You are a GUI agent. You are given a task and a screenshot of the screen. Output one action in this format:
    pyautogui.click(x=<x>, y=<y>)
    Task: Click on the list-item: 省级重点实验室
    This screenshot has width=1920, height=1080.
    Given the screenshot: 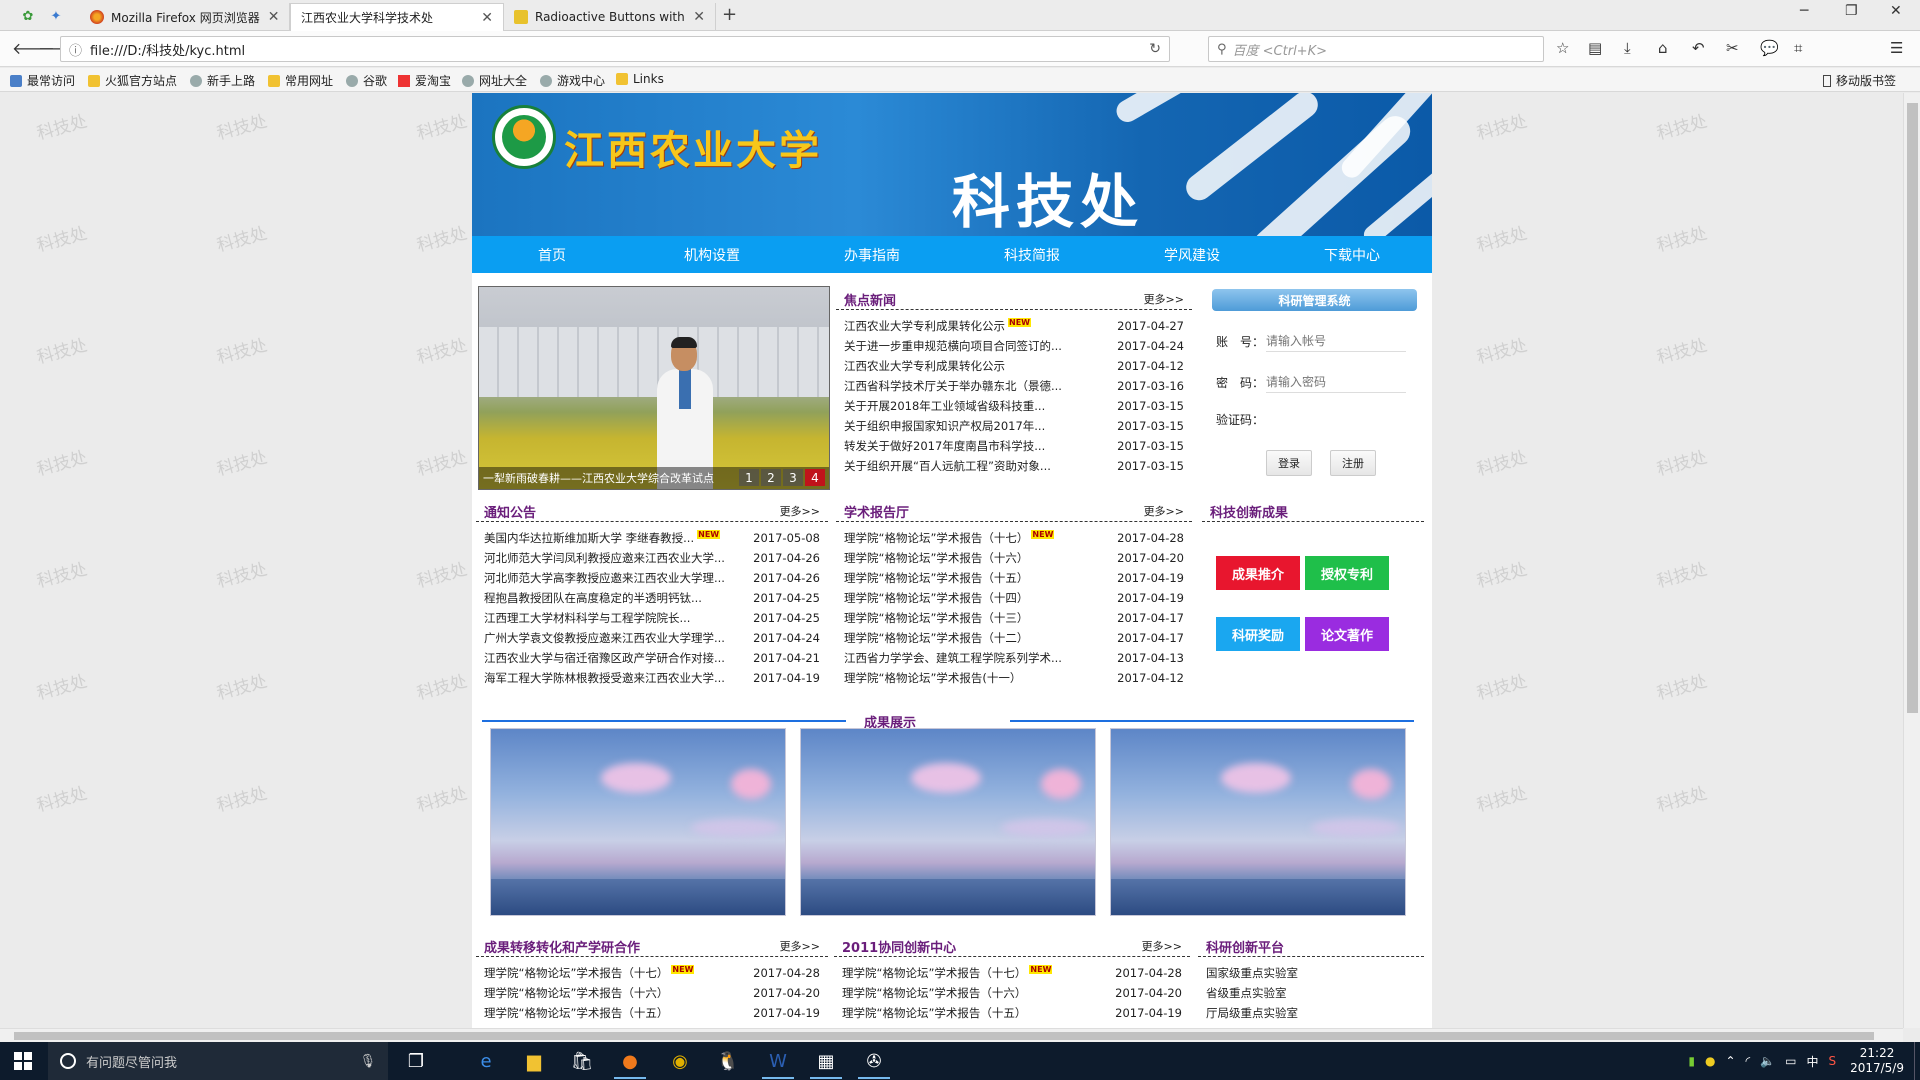 What is the action you would take?
    pyautogui.click(x=1311, y=993)
    